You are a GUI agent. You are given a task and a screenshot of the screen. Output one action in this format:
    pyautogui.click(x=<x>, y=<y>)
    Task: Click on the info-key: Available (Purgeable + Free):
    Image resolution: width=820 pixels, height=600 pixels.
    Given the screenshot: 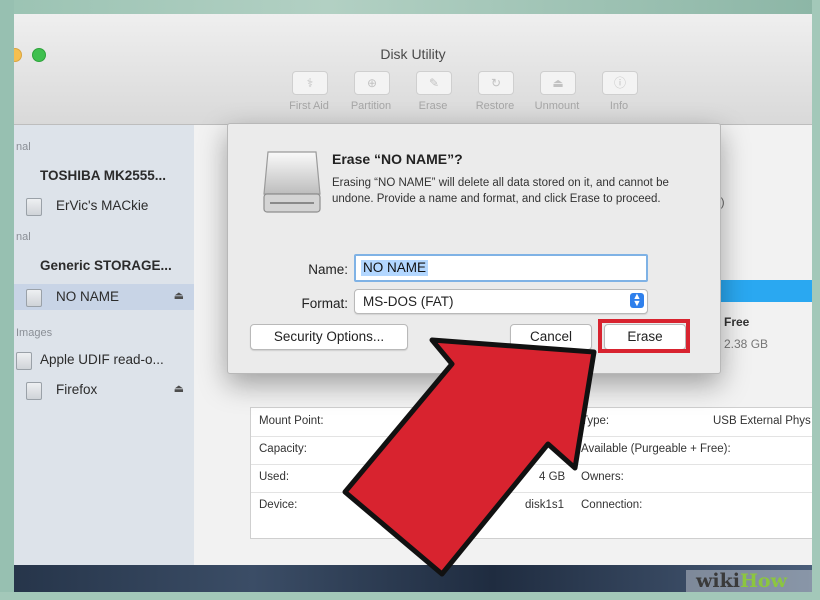 What is the action you would take?
    pyautogui.click(x=656, y=449)
    